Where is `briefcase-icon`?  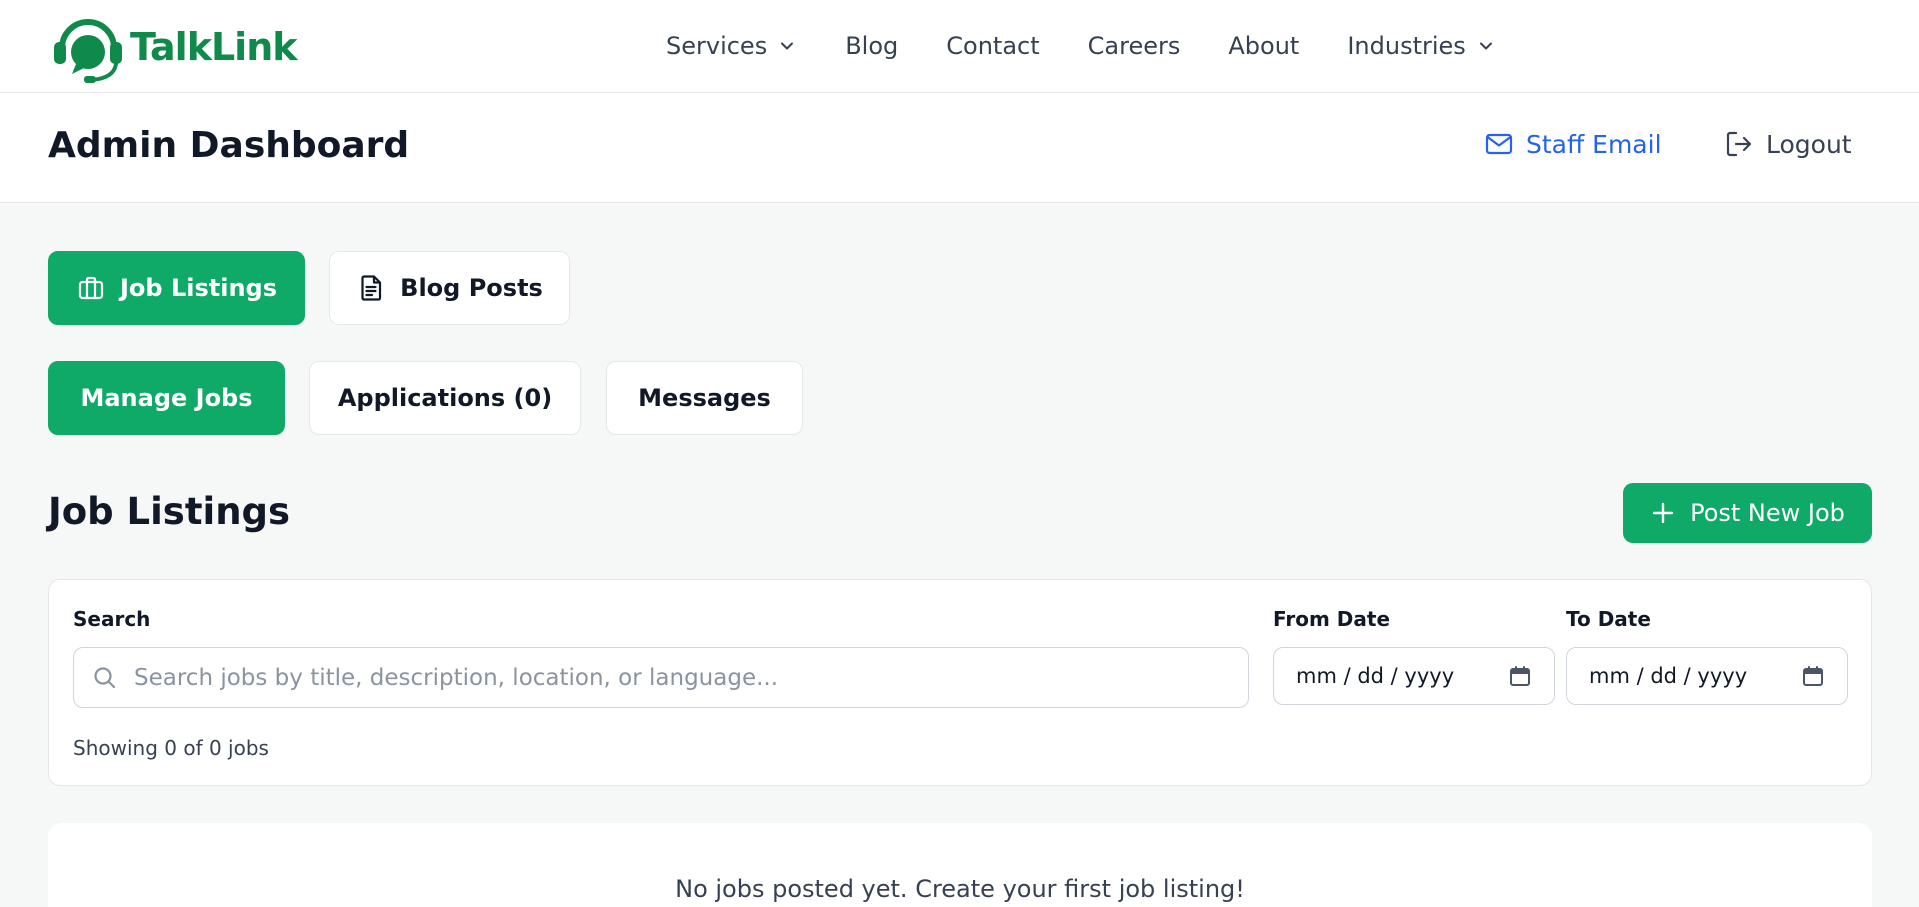
briefcase-icon is located at coordinates (91, 288).